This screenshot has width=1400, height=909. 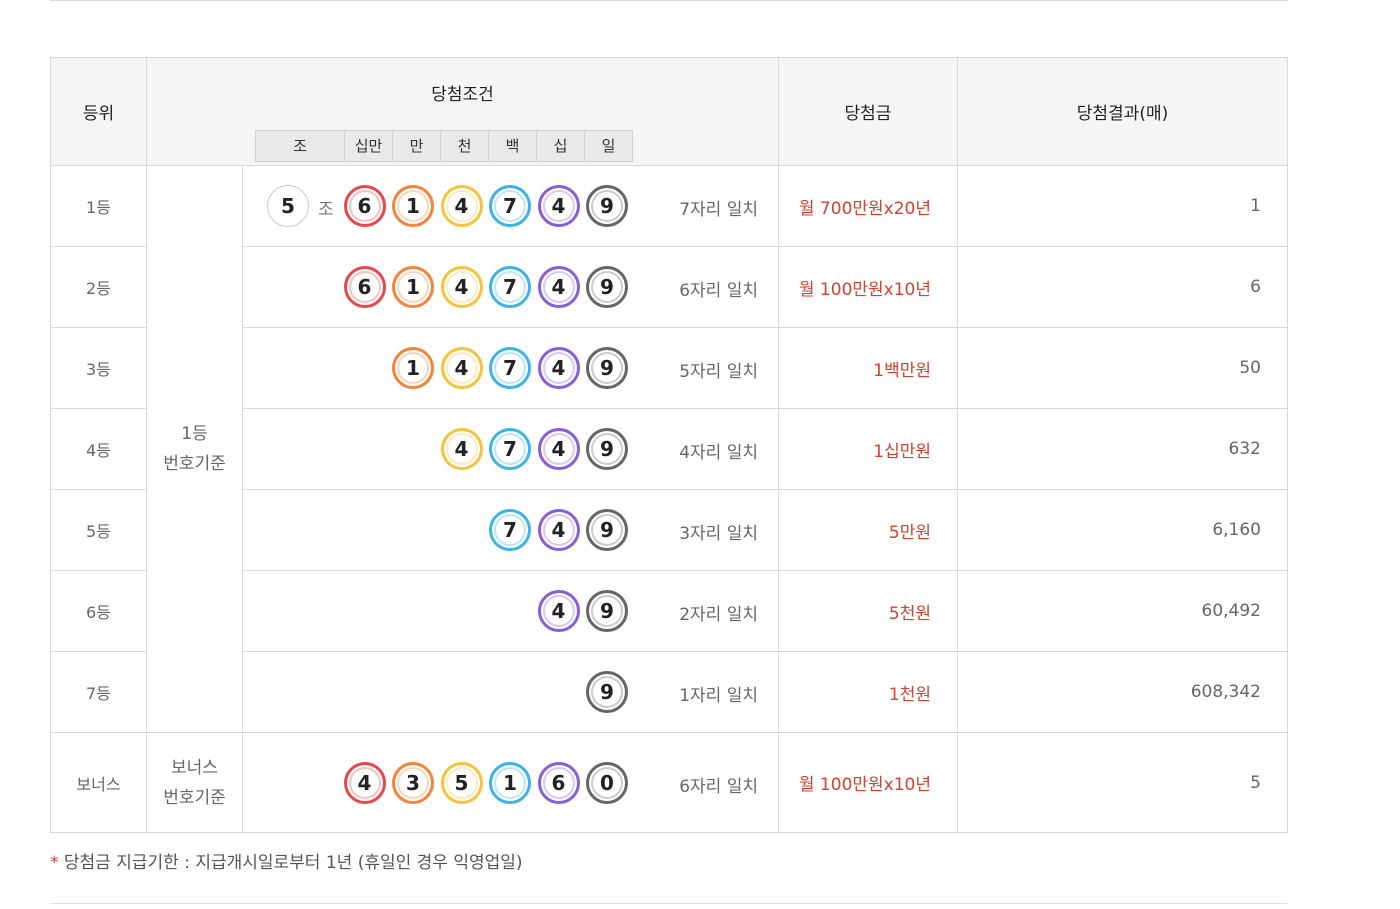 What do you see at coordinates (194, 782) in the screenshot?
I see `bonus-label-cell: 보너스번호기준` at bounding box center [194, 782].